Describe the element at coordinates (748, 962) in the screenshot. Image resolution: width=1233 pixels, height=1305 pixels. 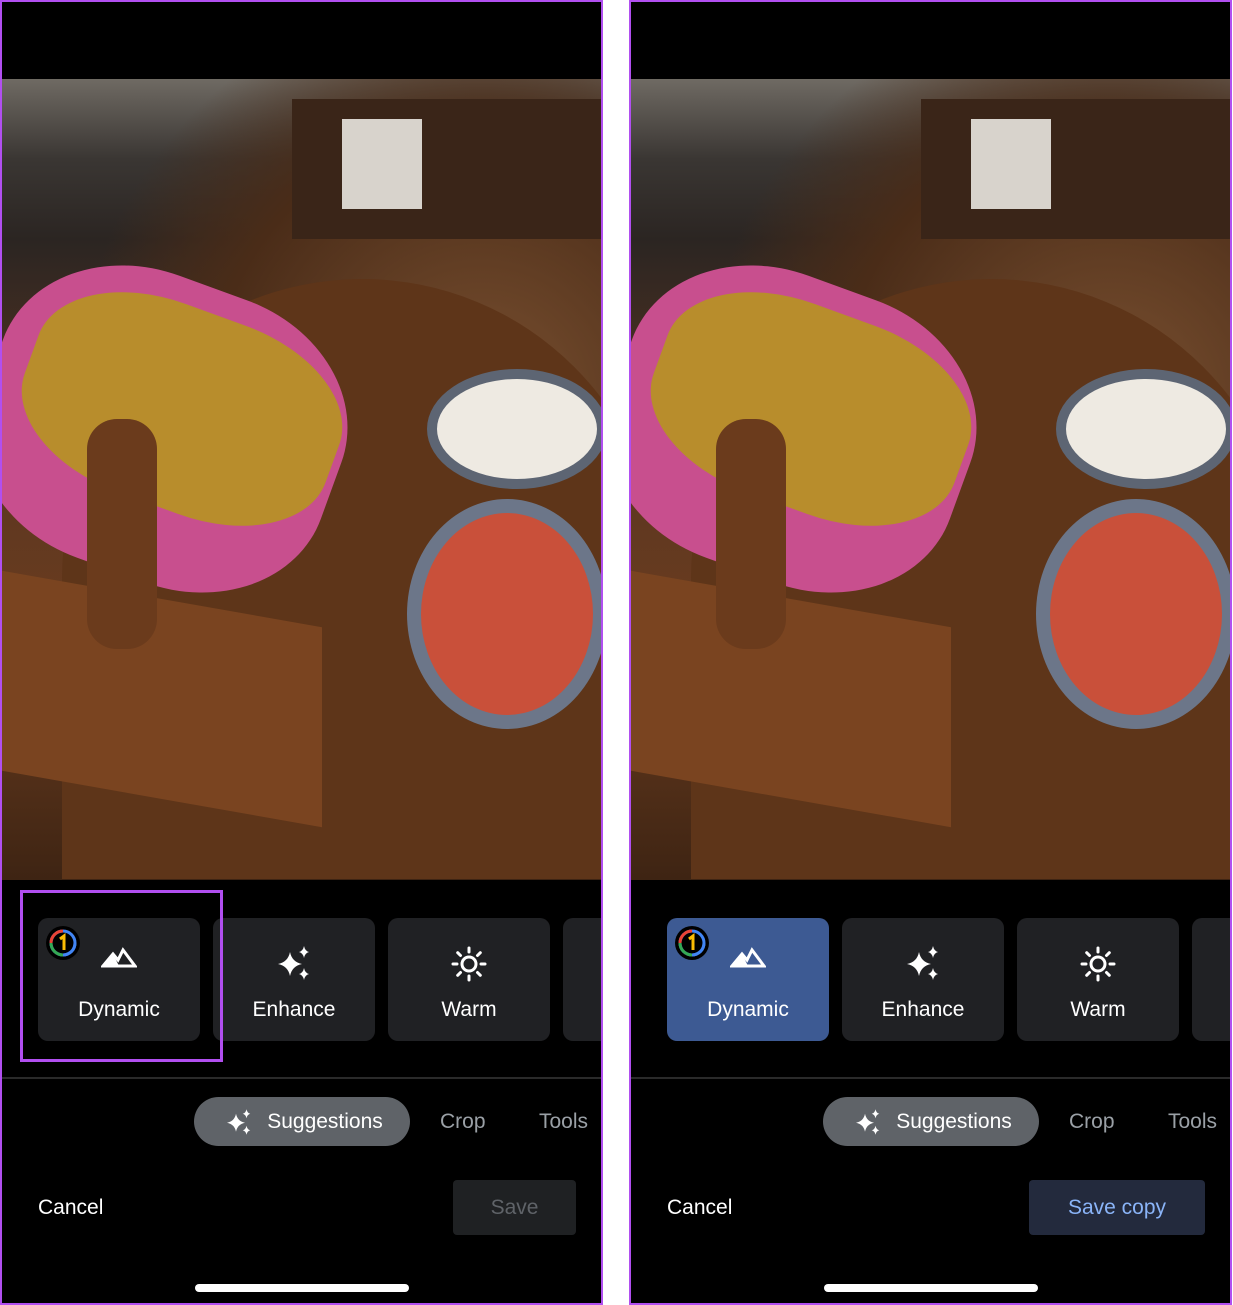
I see `mountain-icon` at that location.